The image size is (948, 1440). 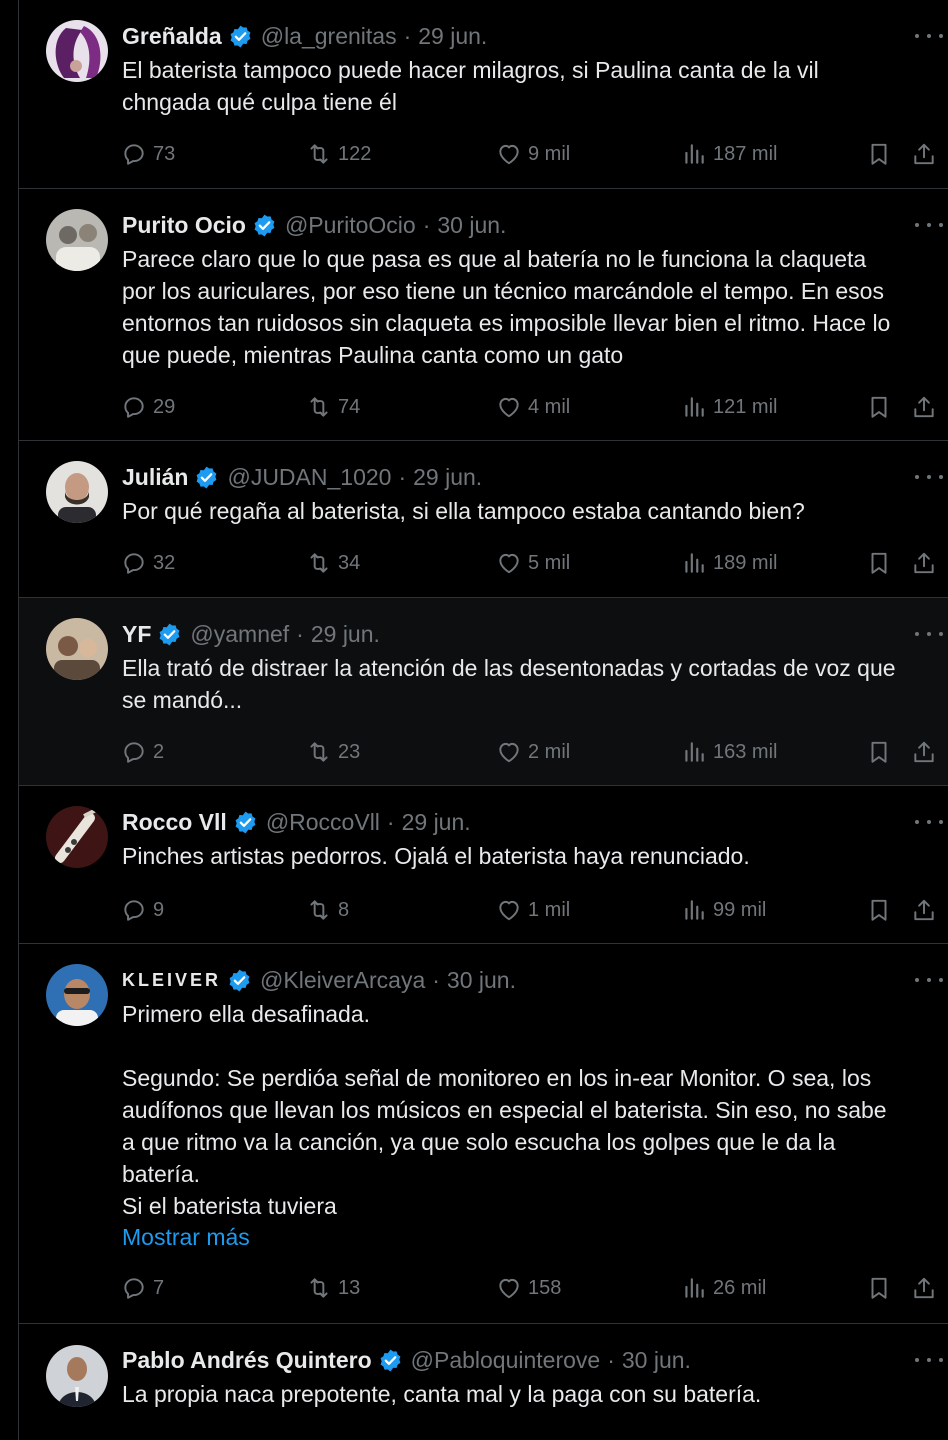 What do you see at coordinates (349, 406) in the screenshot?
I see `retweet-count: 74` at bounding box center [349, 406].